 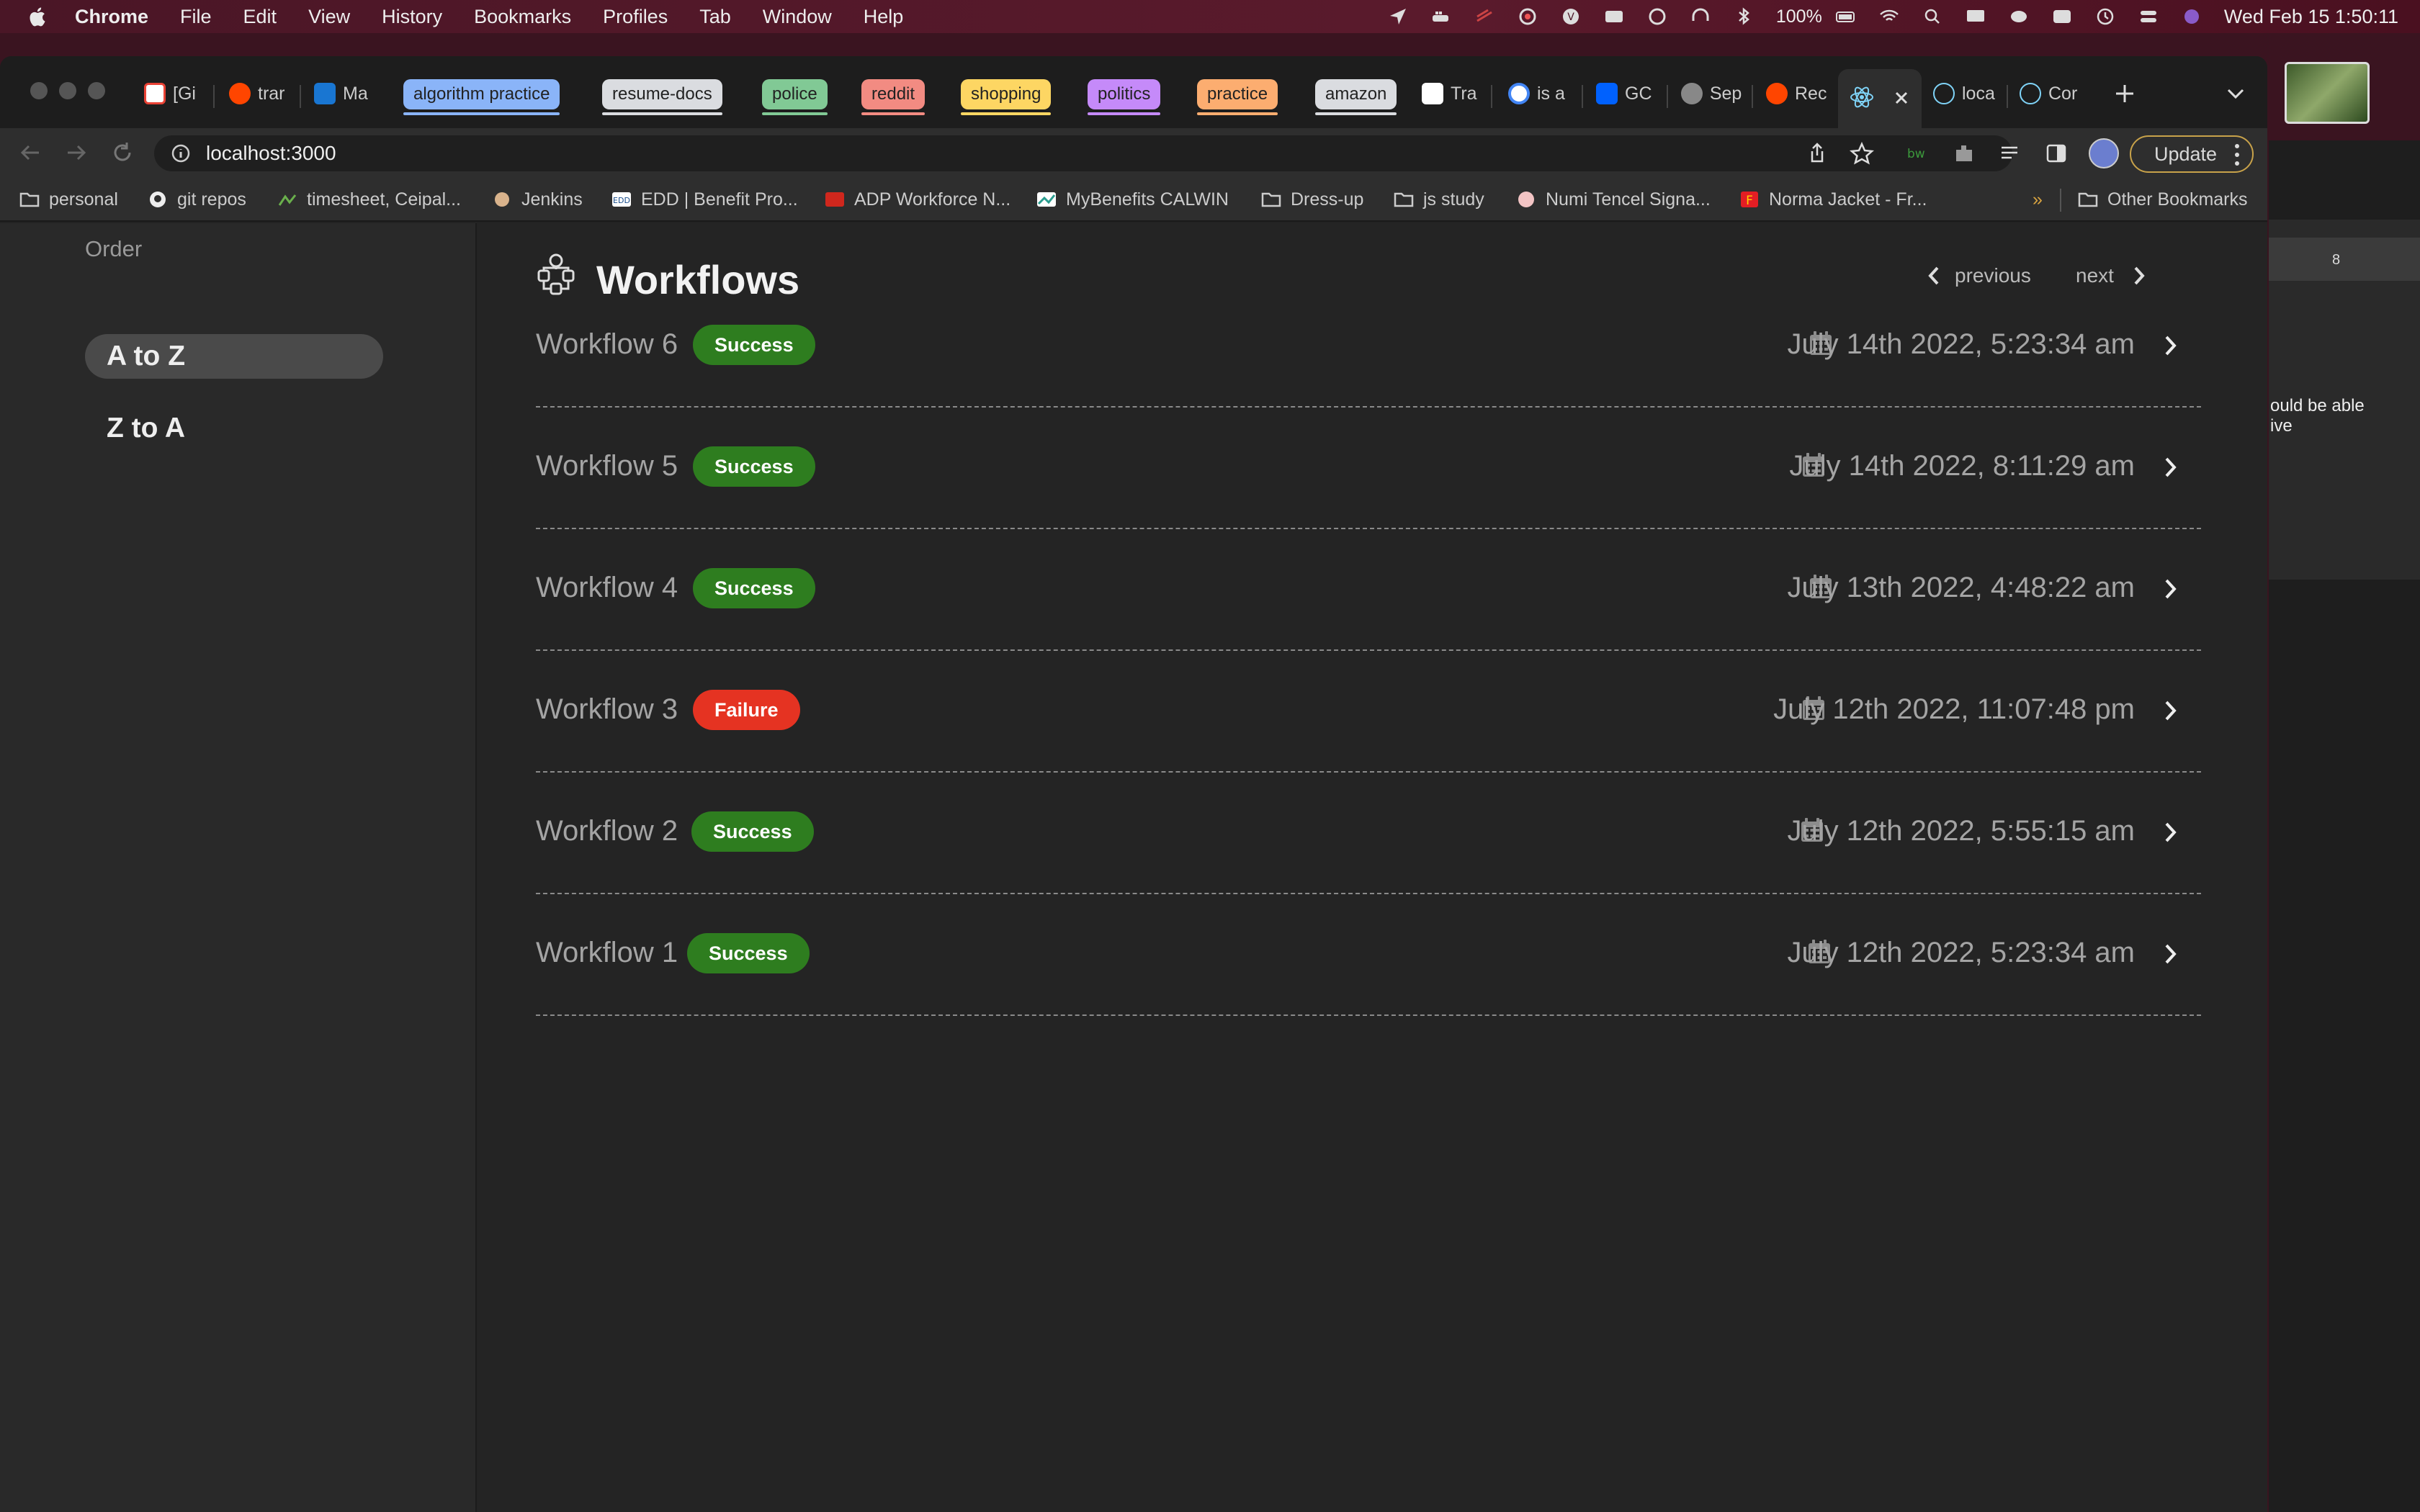 What do you see at coordinates (635, 17) in the screenshot?
I see `menu-profiles: Profiles` at bounding box center [635, 17].